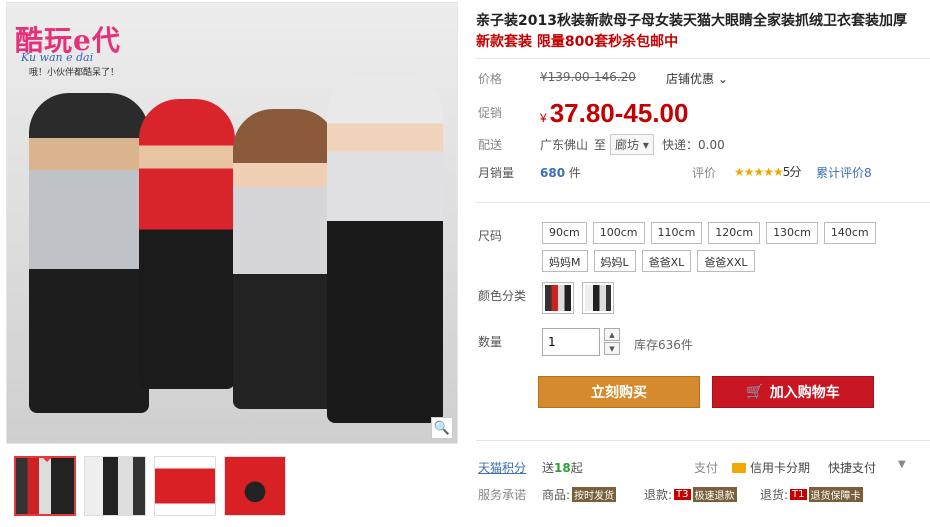 Image resolution: width=930 pixels, height=527 pixels. Describe the element at coordinates (502, 467) in the screenshot. I see `tmall-points-link: 天猫积分` at that location.